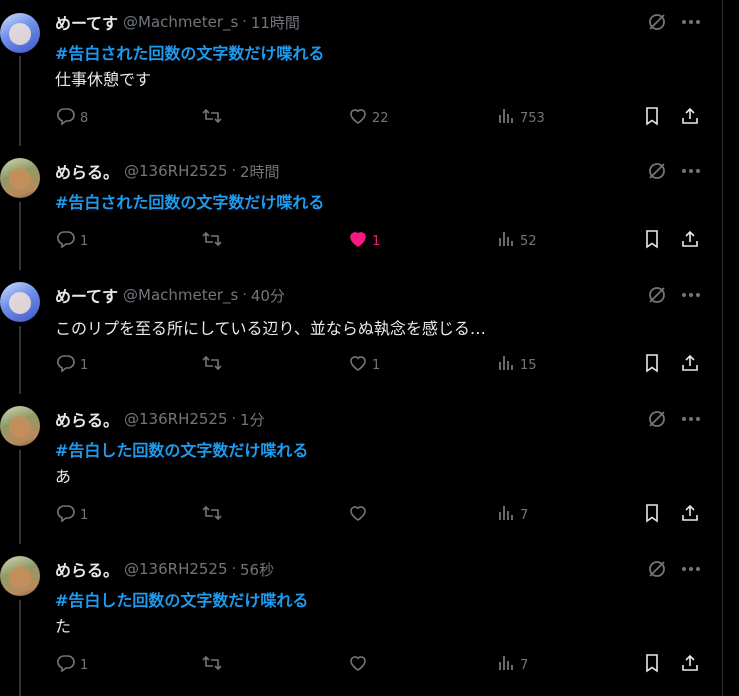  What do you see at coordinates (66, 118) in the screenshot?
I see `reply-icon` at bounding box center [66, 118].